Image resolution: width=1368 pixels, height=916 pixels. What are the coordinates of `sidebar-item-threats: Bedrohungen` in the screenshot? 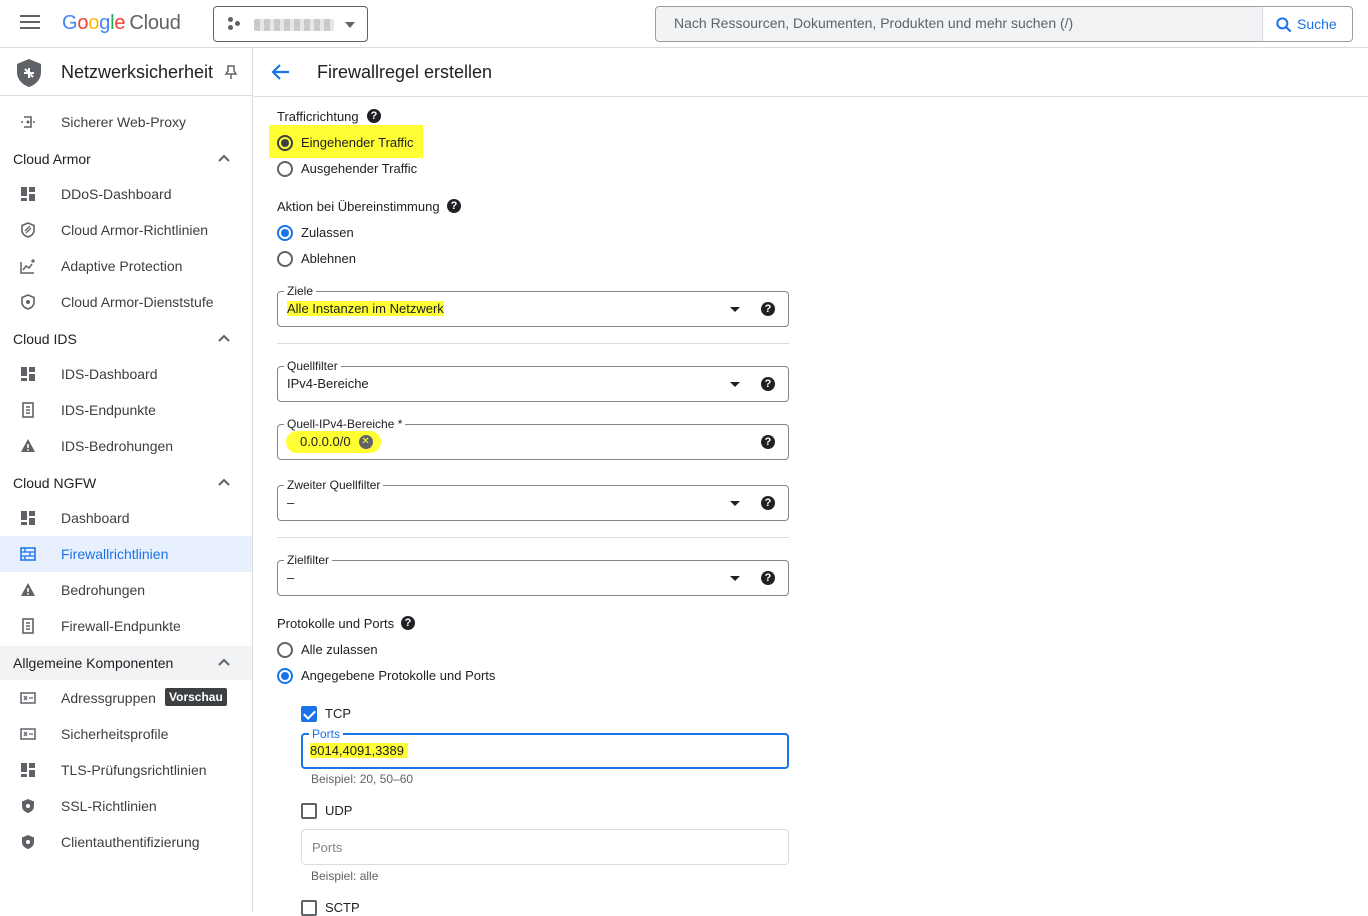 It's located at (126, 590).